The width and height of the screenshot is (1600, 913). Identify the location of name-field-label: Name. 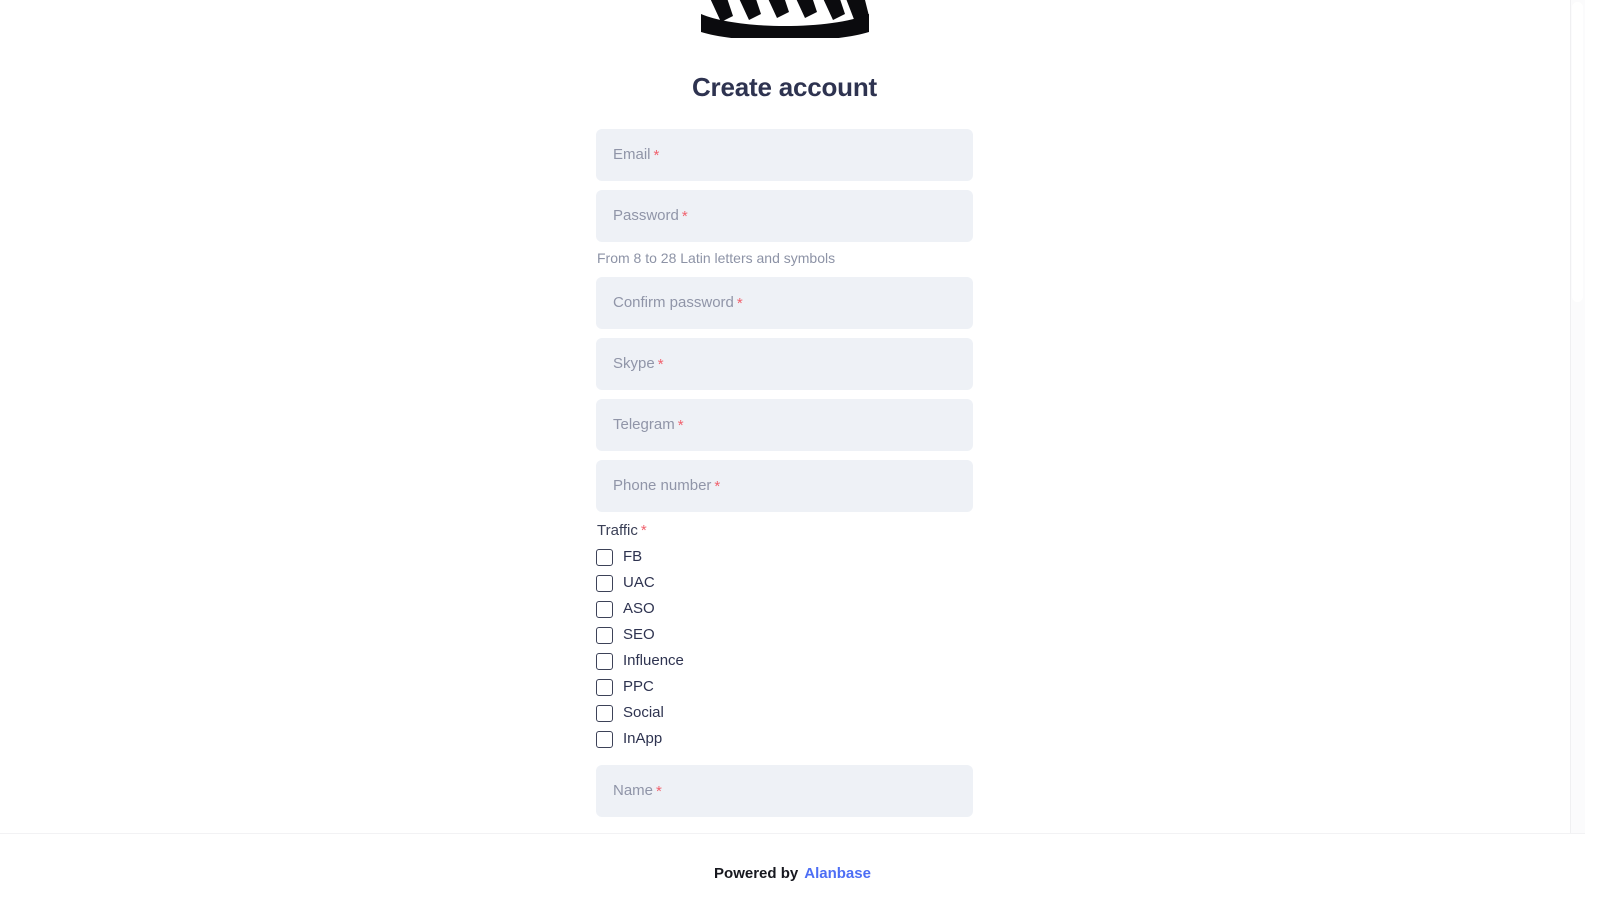
(633, 790).